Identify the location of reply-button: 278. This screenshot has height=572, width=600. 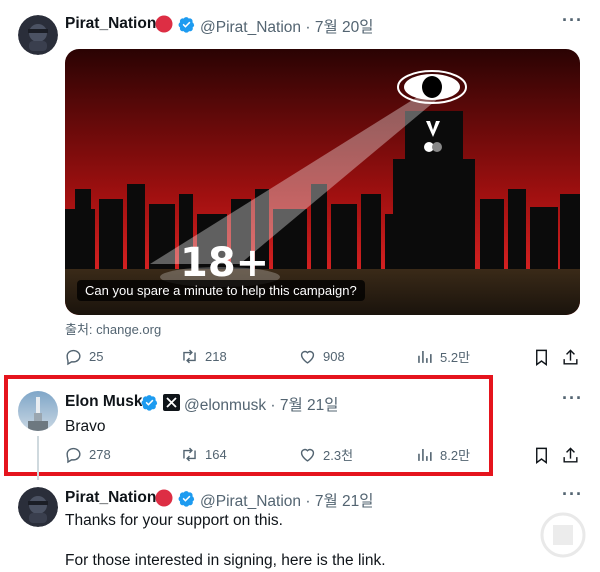
(87, 454).